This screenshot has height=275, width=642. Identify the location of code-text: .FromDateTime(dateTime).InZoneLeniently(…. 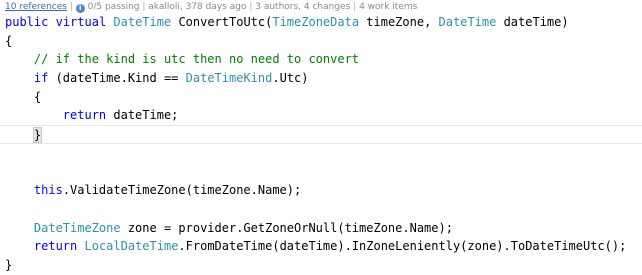
(402, 246).